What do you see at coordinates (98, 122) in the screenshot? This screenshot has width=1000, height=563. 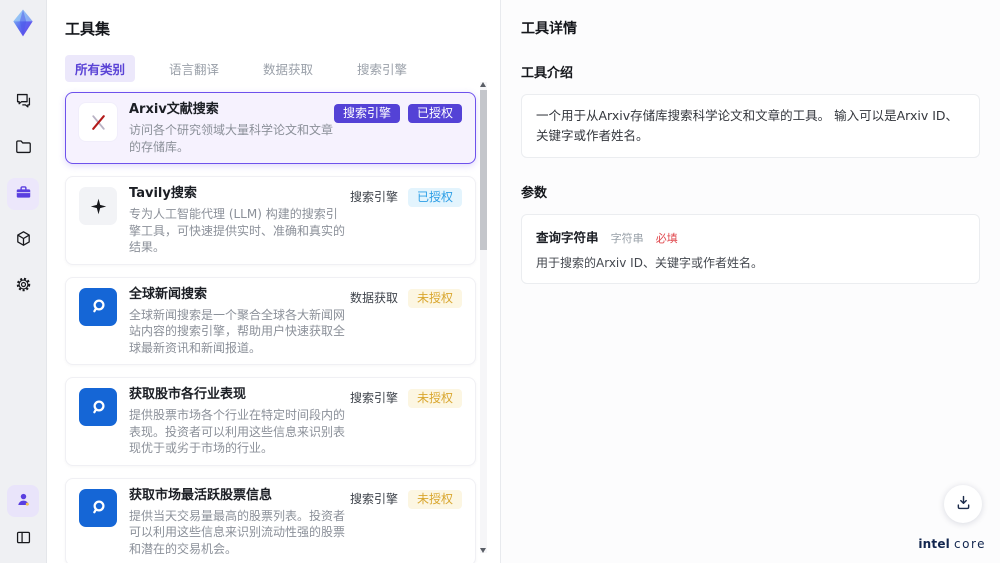 I see `arxiv-logo-icon` at bounding box center [98, 122].